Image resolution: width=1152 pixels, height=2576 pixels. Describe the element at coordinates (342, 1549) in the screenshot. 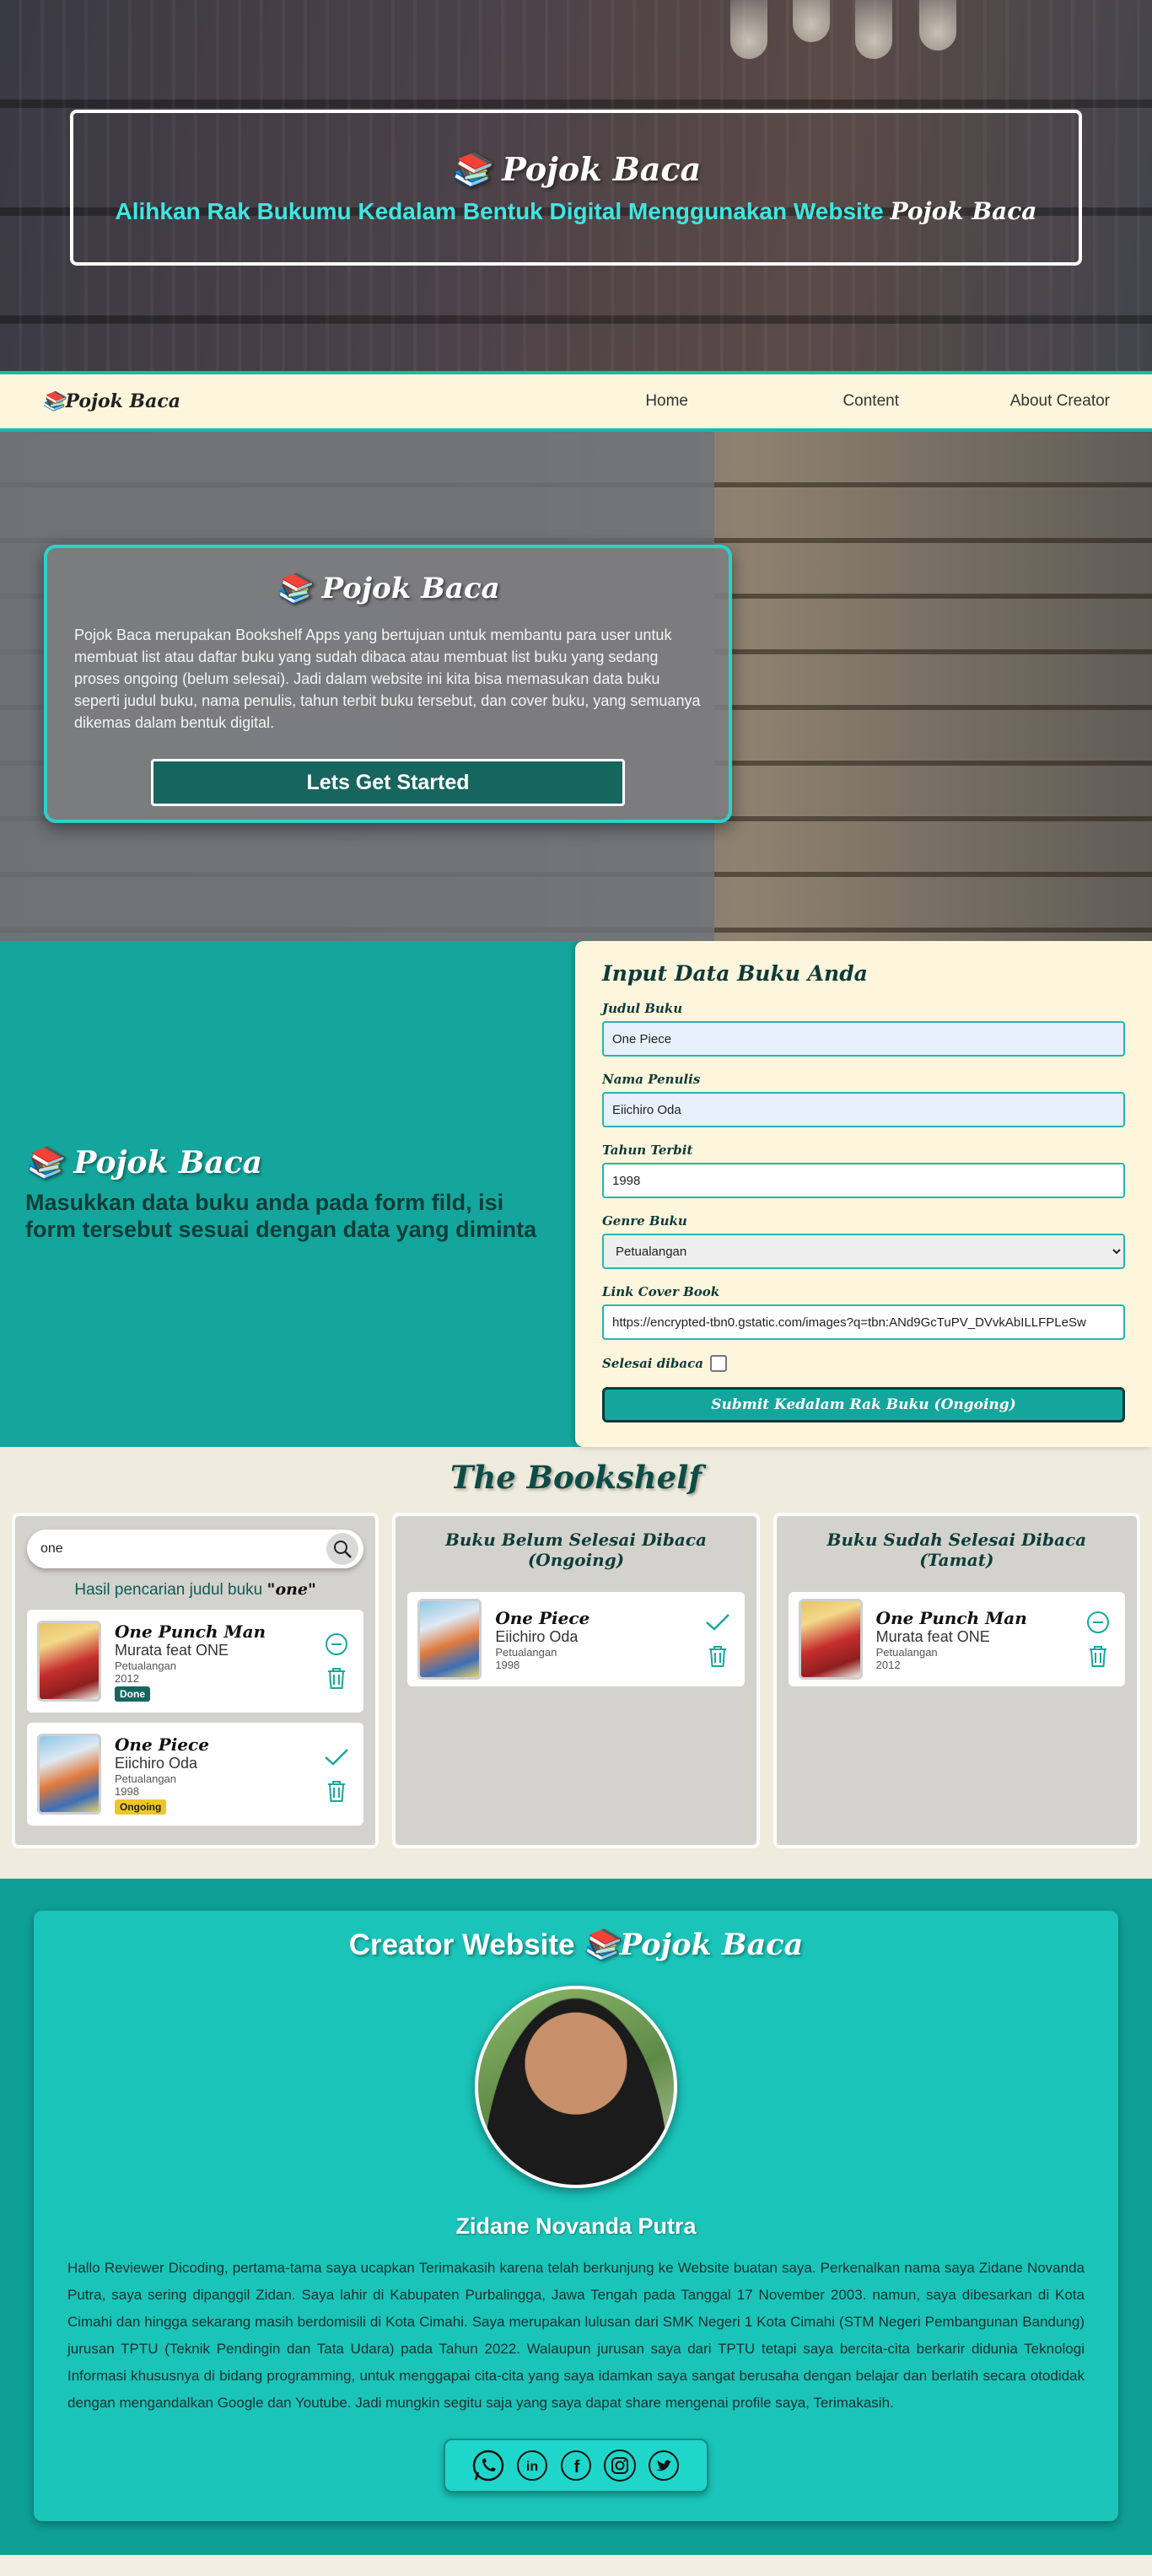

I see `search-button` at that location.